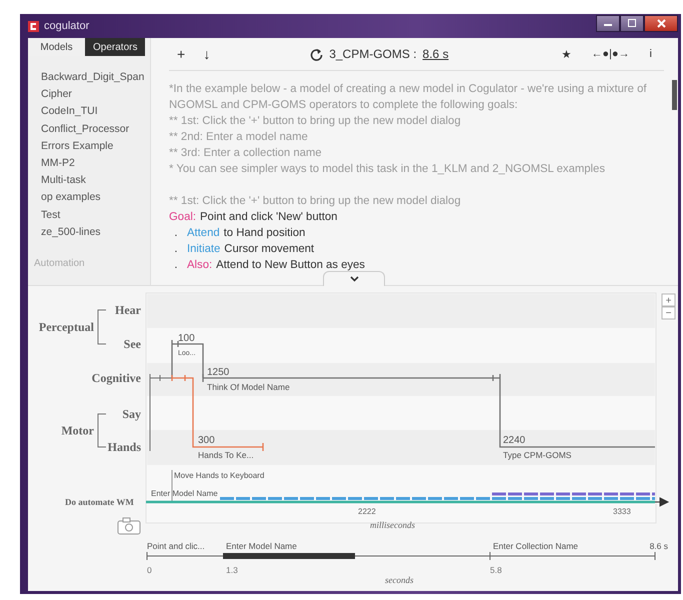 The image size is (683, 600). Describe the element at coordinates (95, 197) in the screenshot. I see `model-item: op examples` at that location.